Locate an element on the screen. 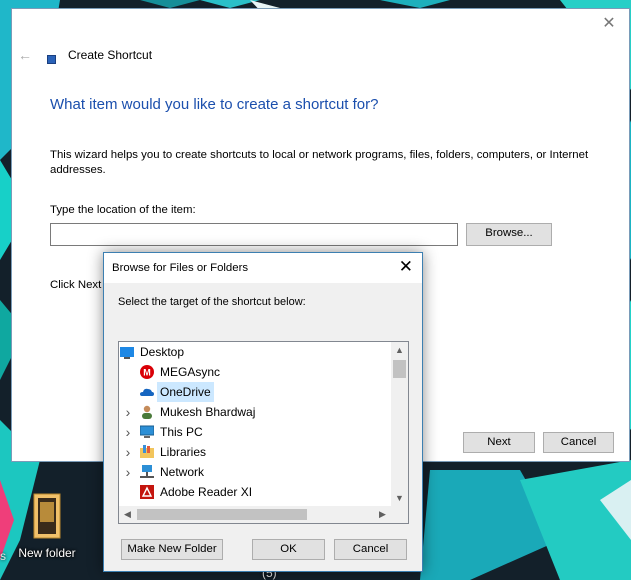  tree-item: › This PC is located at coordinates (255, 432).